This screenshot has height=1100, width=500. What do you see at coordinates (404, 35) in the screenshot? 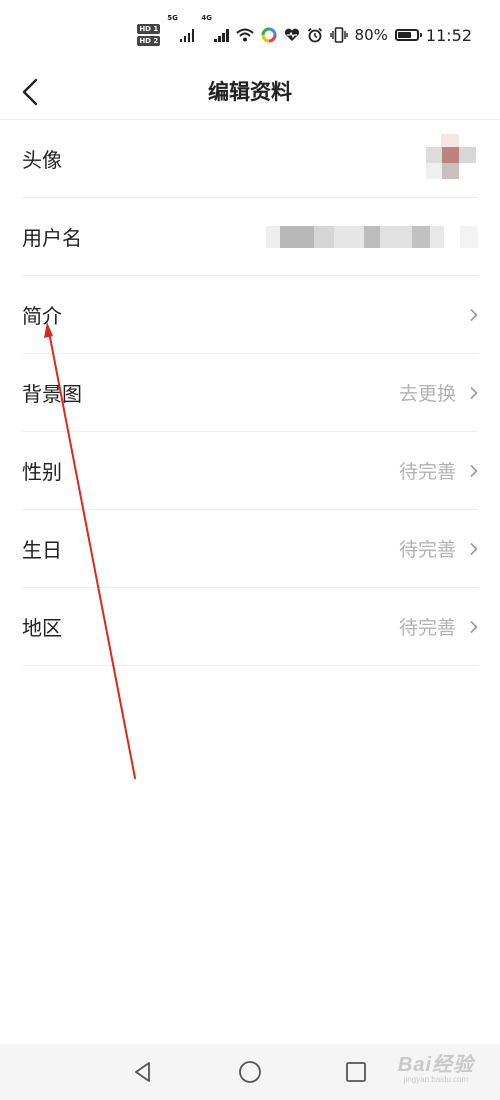
I see `battery-fill` at bounding box center [404, 35].